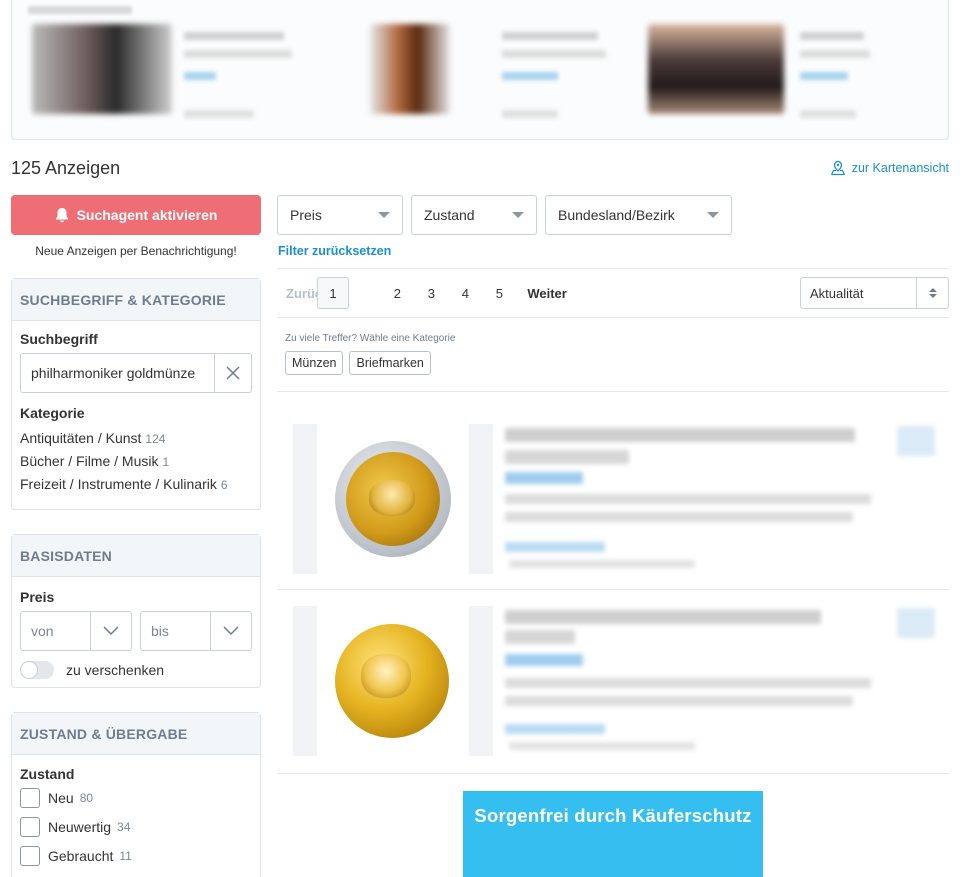 This screenshot has height=877, width=971. Describe the element at coordinates (390, 363) in the screenshot. I see `category-tag: Briefmarken` at that location.